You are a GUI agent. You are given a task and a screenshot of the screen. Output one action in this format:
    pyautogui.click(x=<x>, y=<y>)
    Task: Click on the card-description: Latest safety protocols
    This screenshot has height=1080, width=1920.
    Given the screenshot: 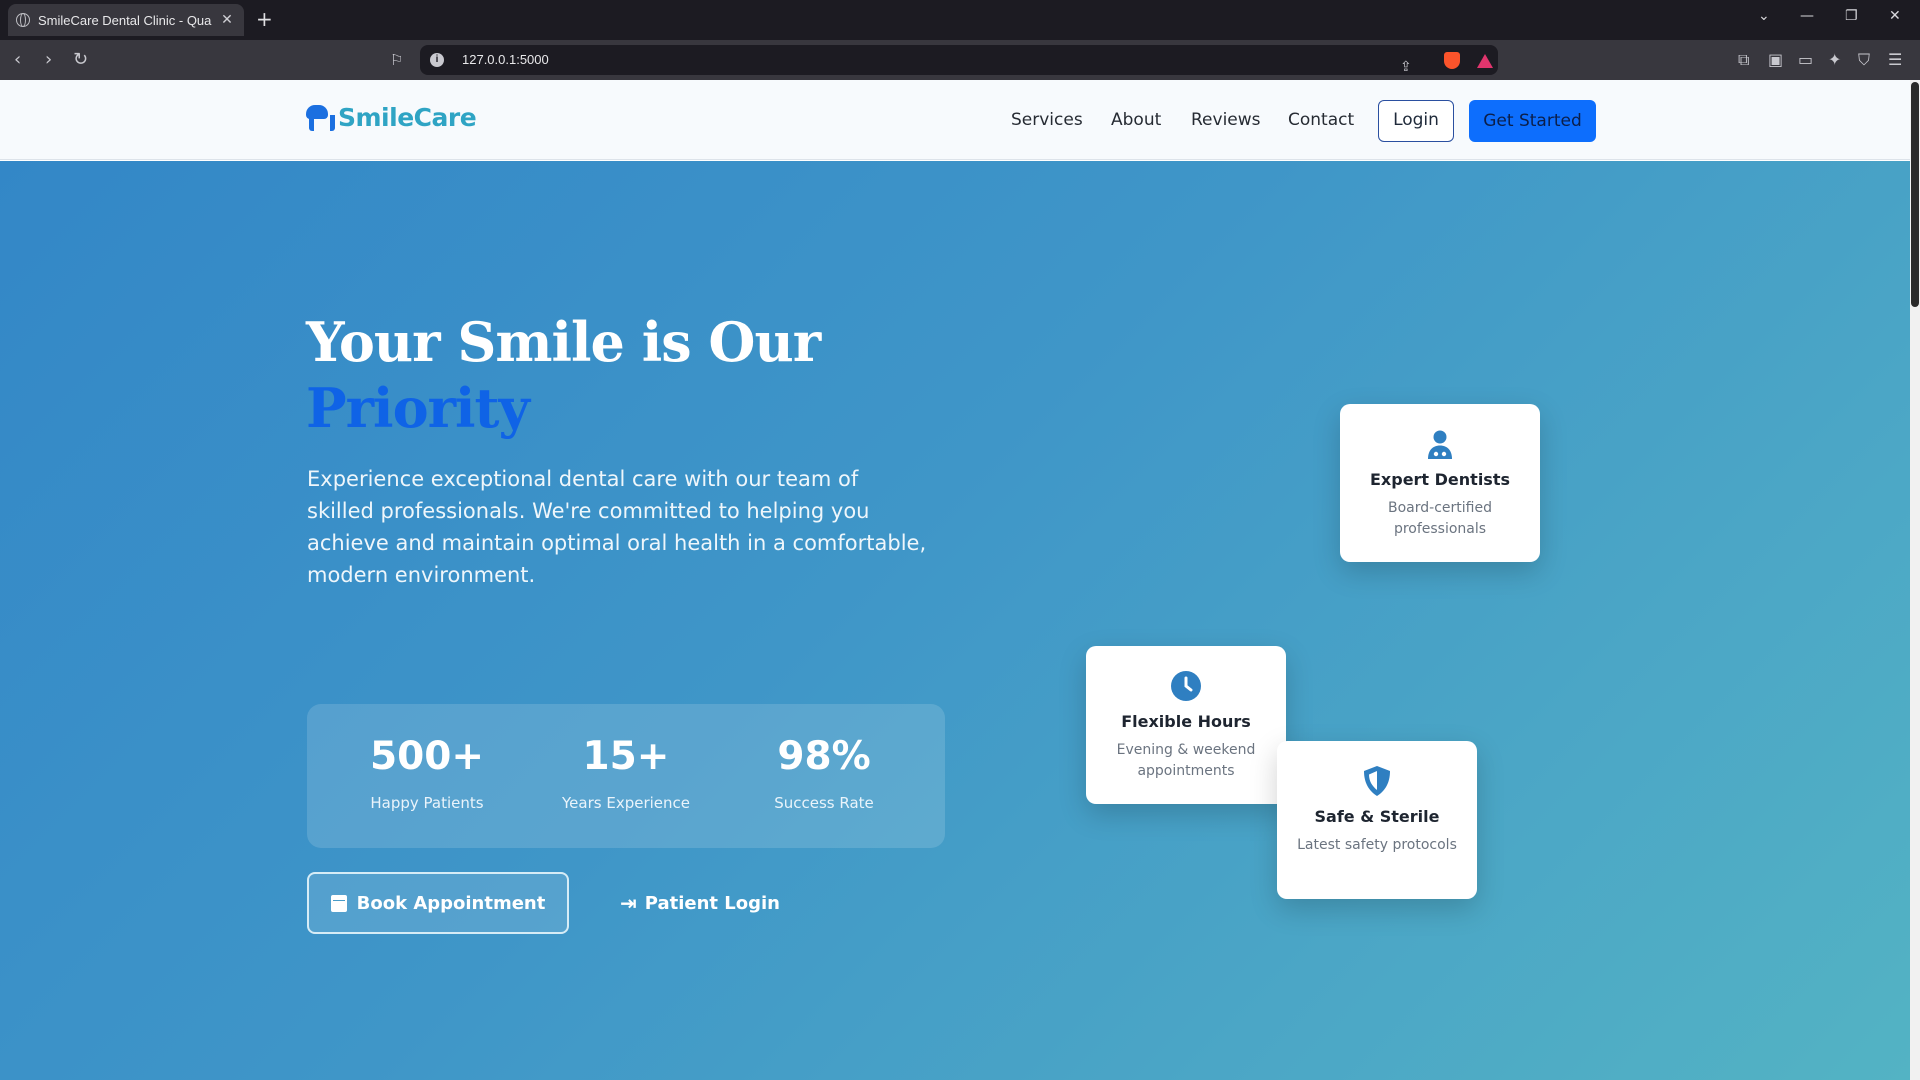 What is the action you would take?
    pyautogui.click(x=1377, y=845)
    